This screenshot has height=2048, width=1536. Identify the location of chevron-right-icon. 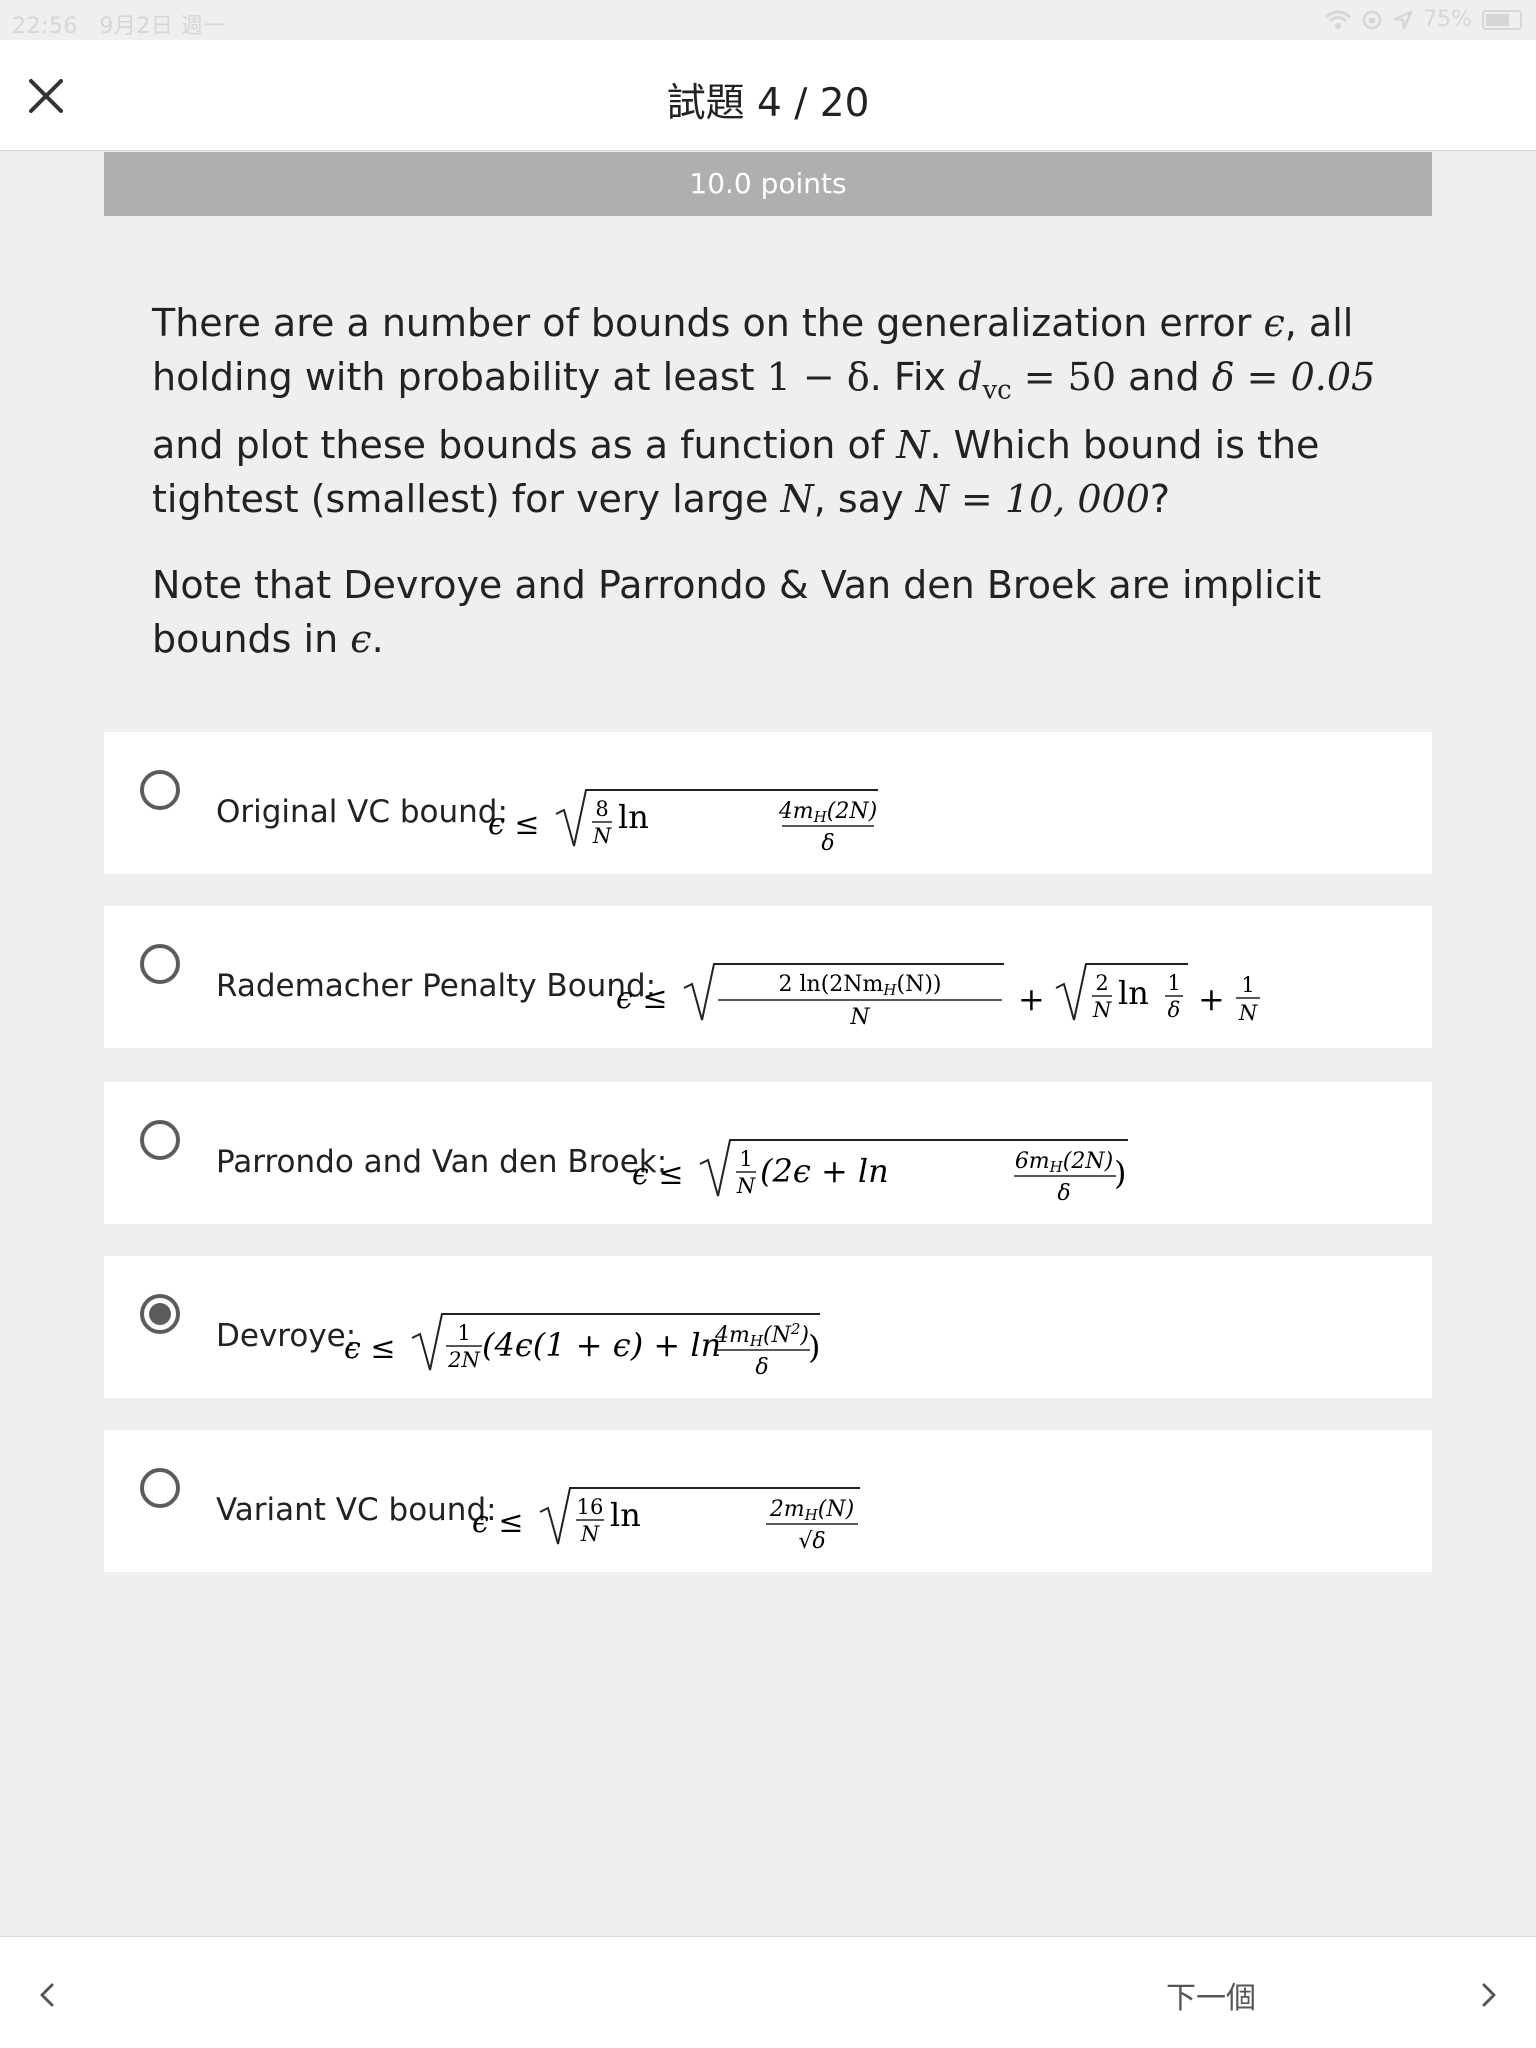
(1489, 1995).